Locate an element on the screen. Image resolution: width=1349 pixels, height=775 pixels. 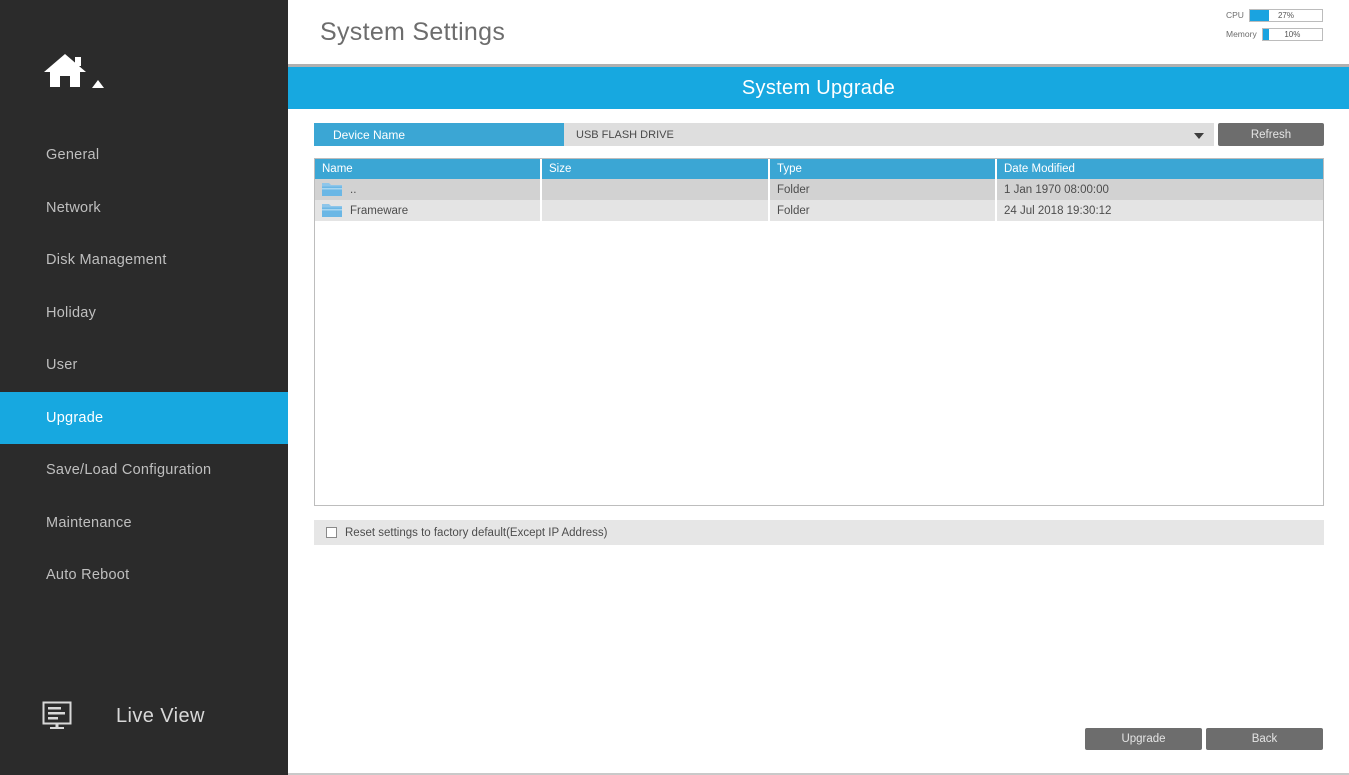
upgrade-button: Upgrade is located at coordinates (1143, 739).